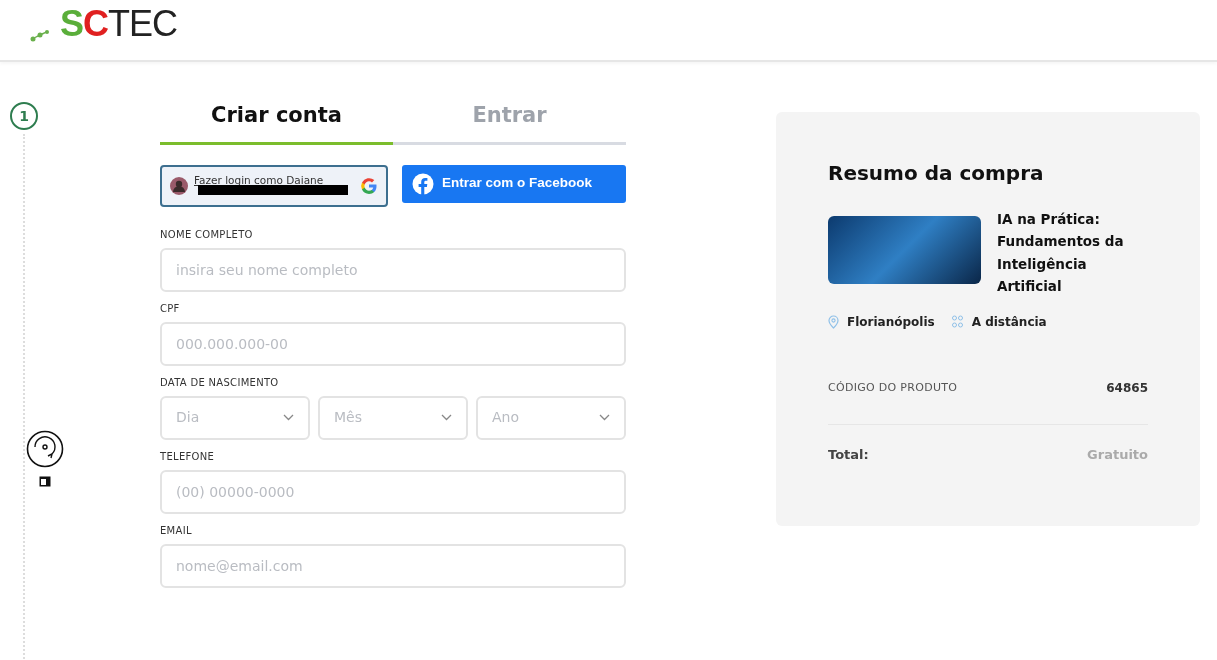  I want to click on input-field: insira seu nome completo, so click(393, 269).